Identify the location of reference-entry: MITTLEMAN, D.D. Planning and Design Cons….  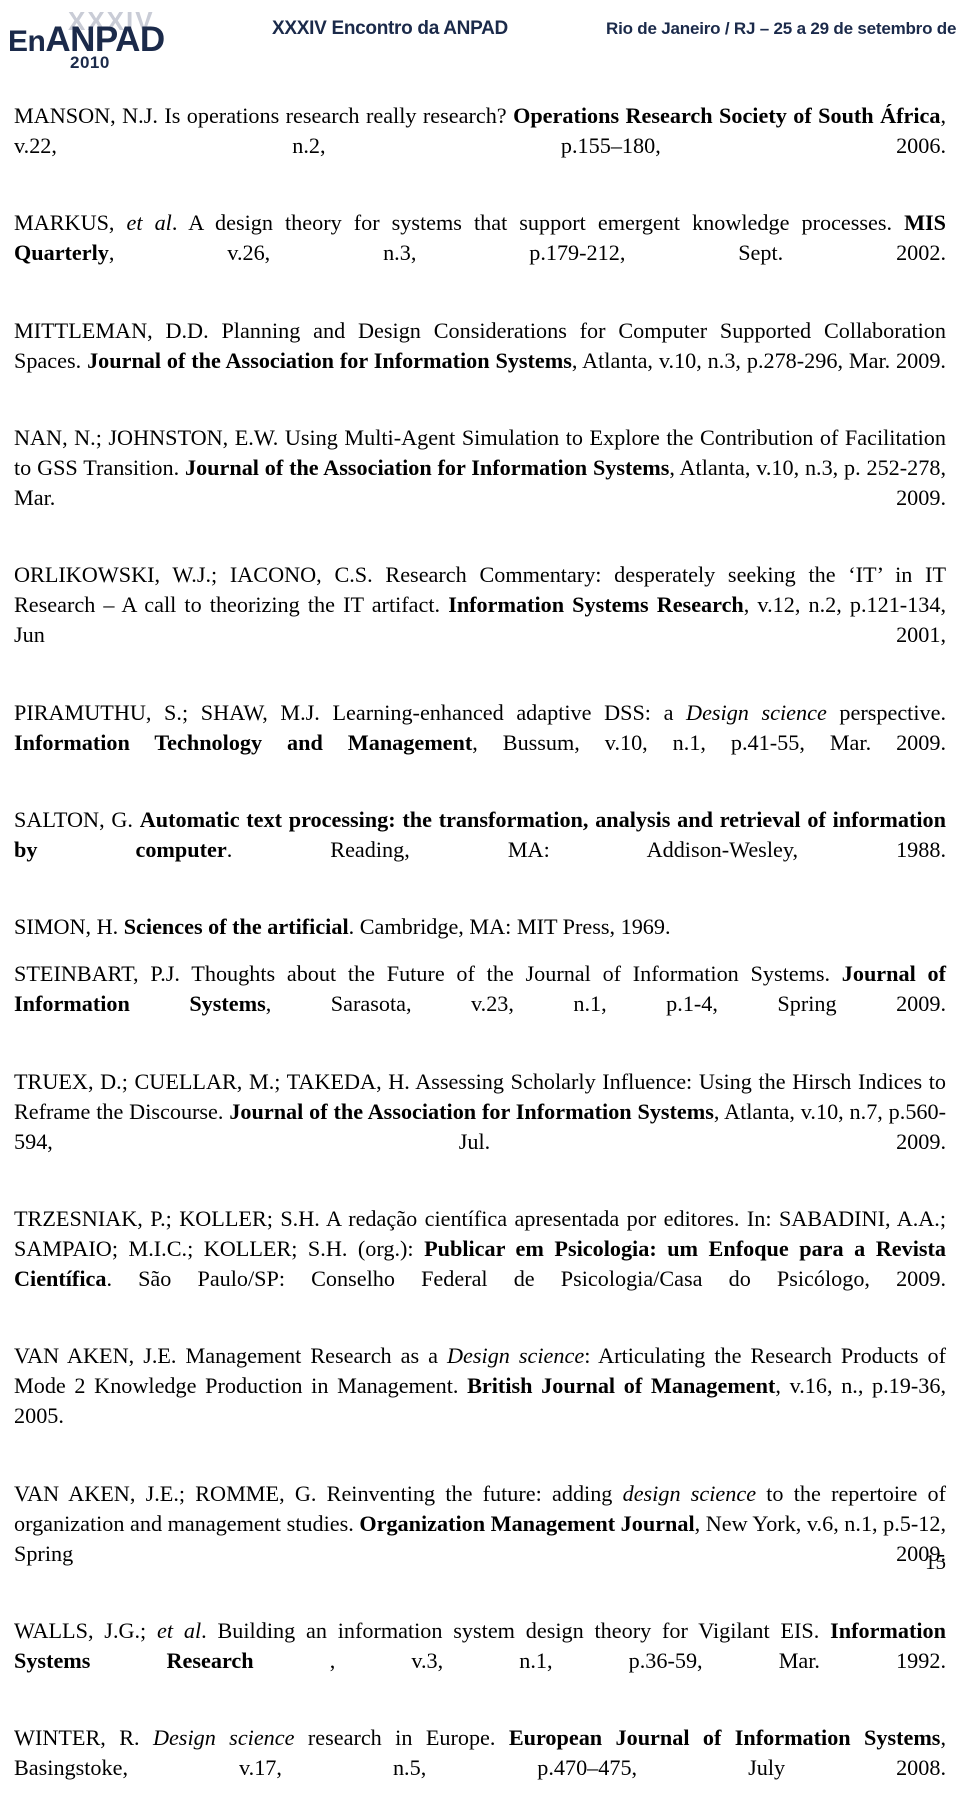
(480, 361).